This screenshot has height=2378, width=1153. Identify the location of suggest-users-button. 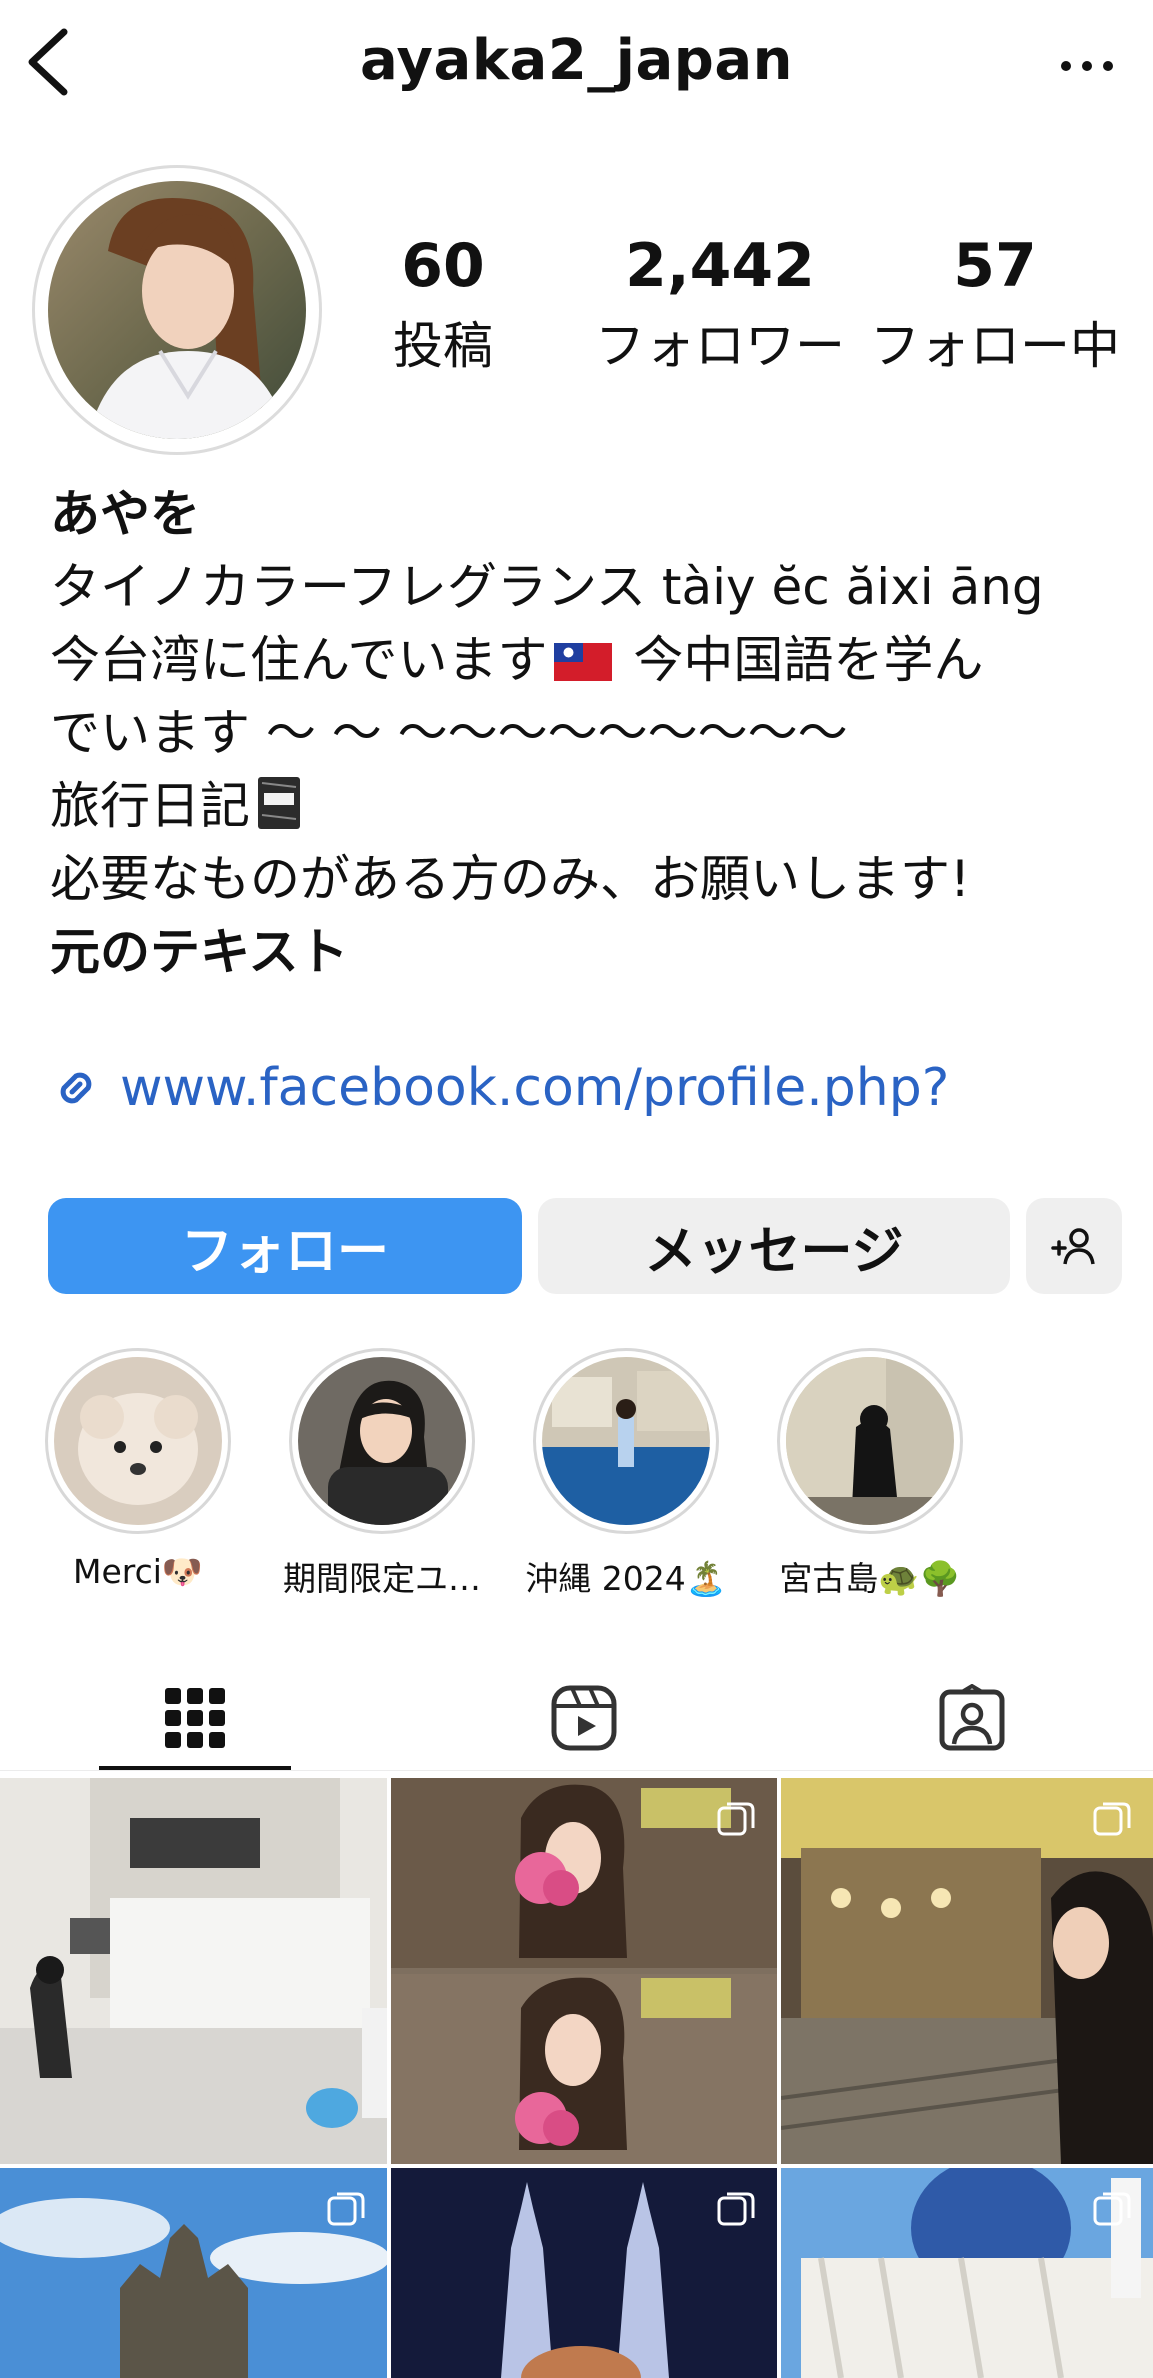
(1074, 1246).